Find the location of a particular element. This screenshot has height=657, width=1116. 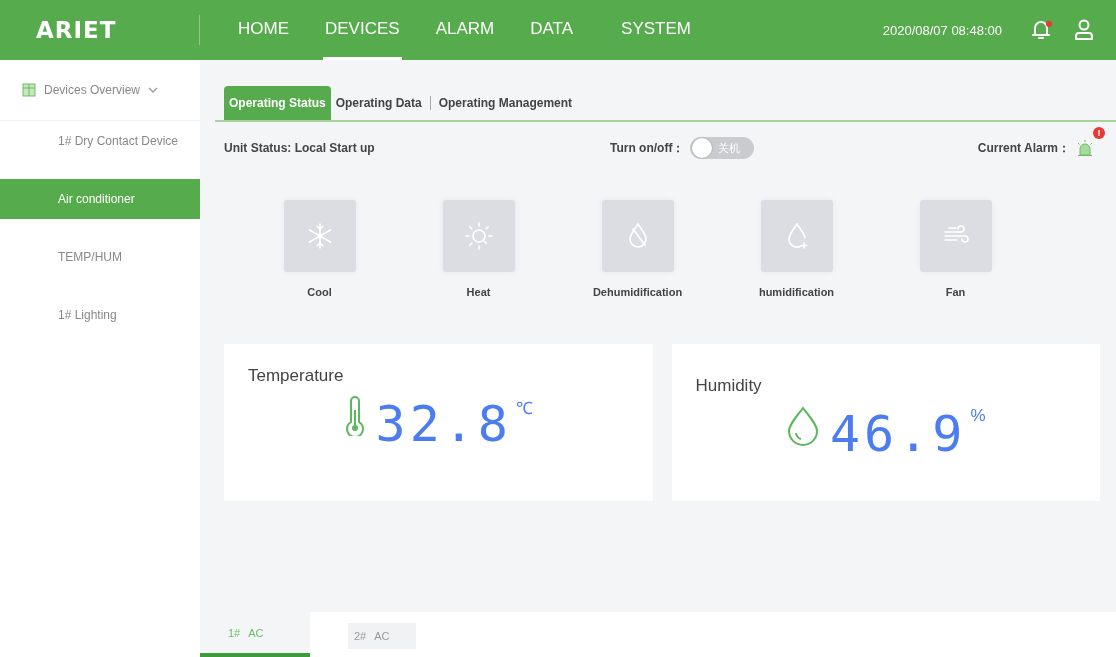

alarm-label: Current Alarm： is located at coordinates (1023, 148).